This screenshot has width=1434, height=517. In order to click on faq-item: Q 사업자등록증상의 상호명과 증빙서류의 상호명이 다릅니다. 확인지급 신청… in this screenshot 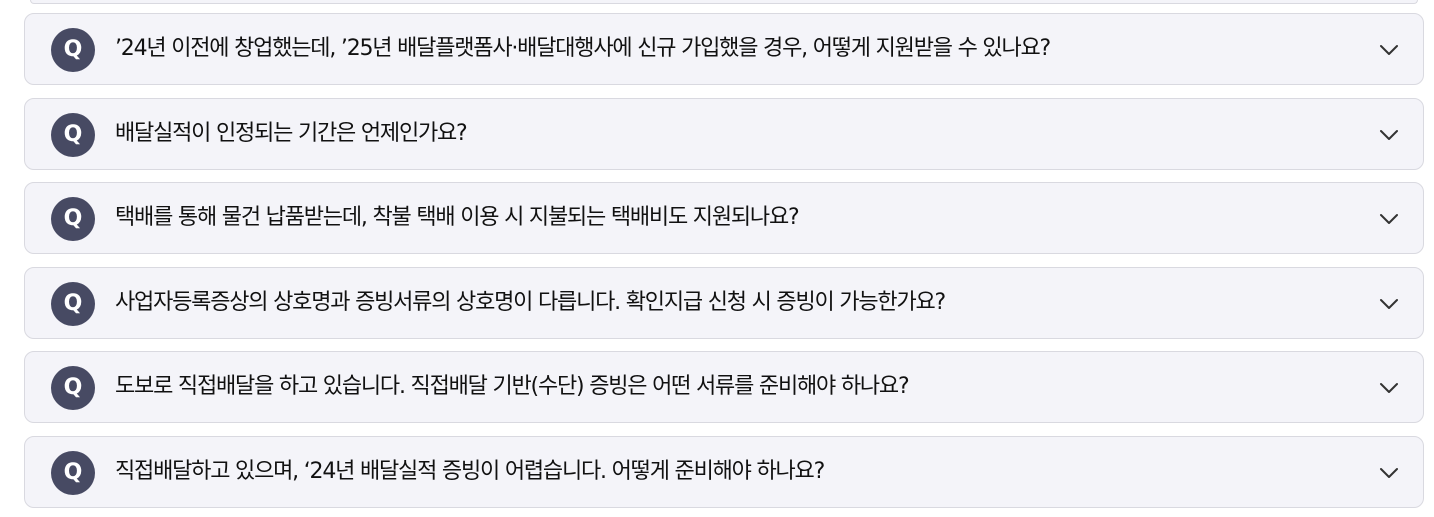, I will do `click(724, 303)`.